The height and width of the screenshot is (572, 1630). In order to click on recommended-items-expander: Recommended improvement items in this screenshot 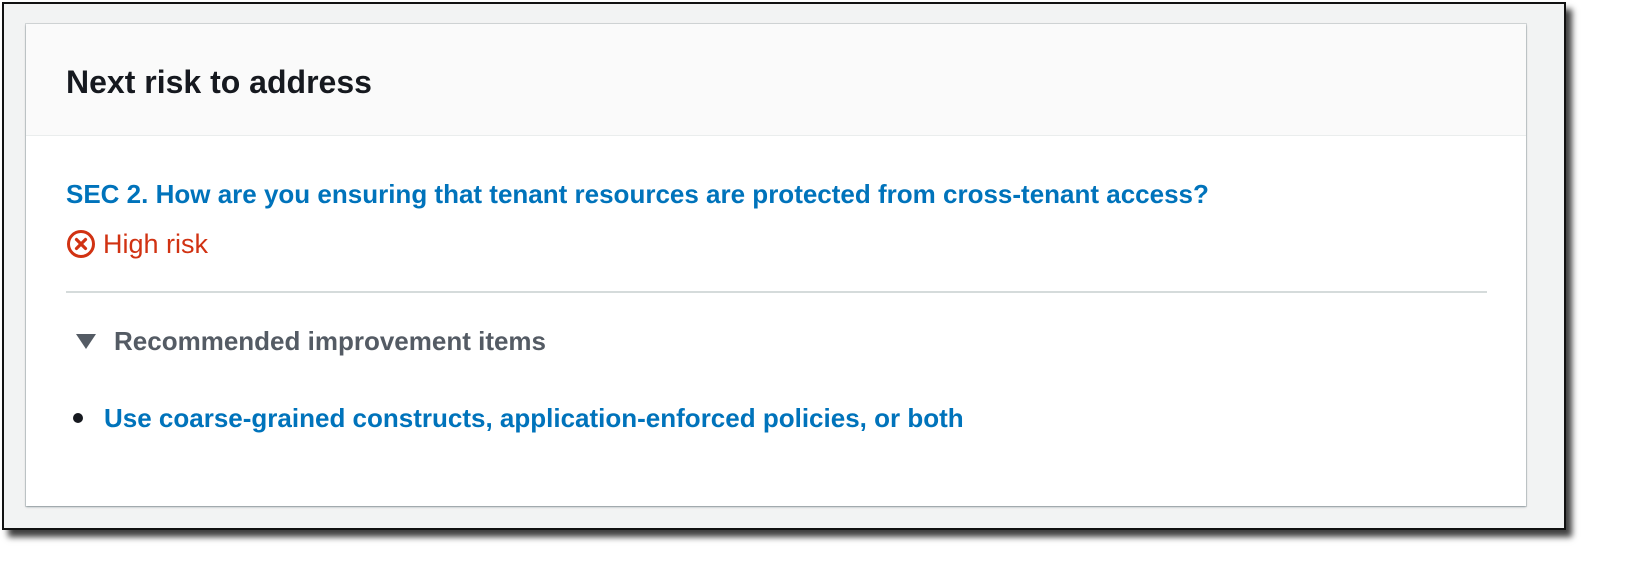, I will do `click(310, 341)`.